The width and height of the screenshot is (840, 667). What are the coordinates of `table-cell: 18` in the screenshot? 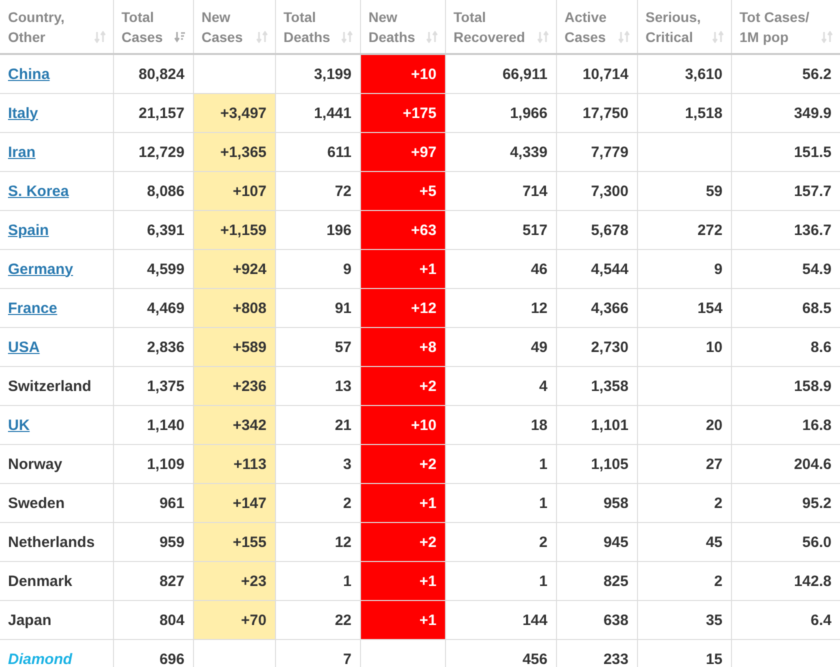 It's located at (539, 425).